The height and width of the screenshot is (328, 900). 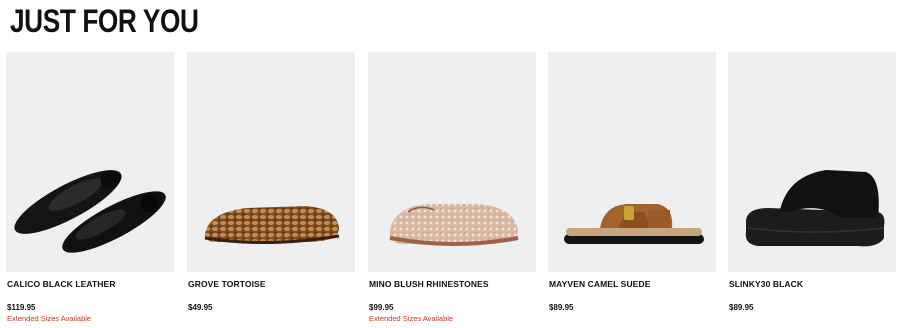 I want to click on product-name: MINO BLUSH RHINESTONES, so click(x=429, y=284).